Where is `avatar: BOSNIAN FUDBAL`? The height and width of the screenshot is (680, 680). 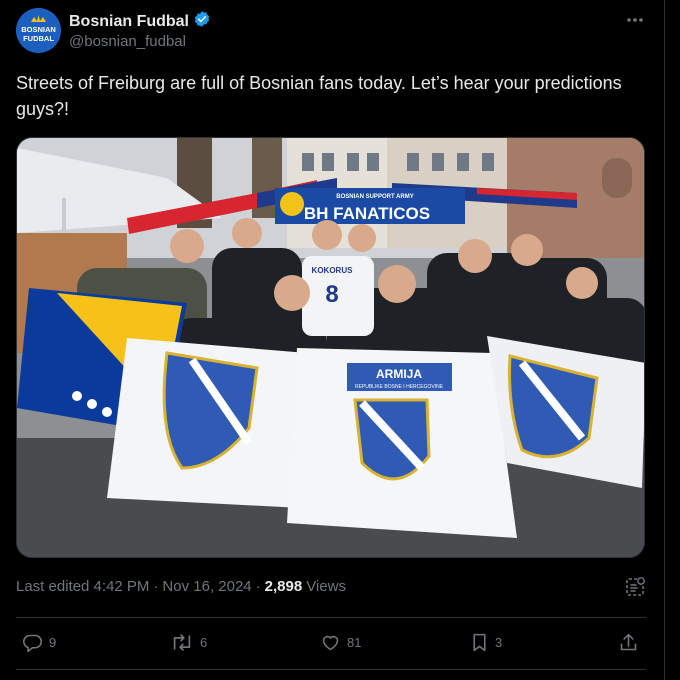 avatar: BOSNIAN FUDBAL is located at coordinates (38, 30).